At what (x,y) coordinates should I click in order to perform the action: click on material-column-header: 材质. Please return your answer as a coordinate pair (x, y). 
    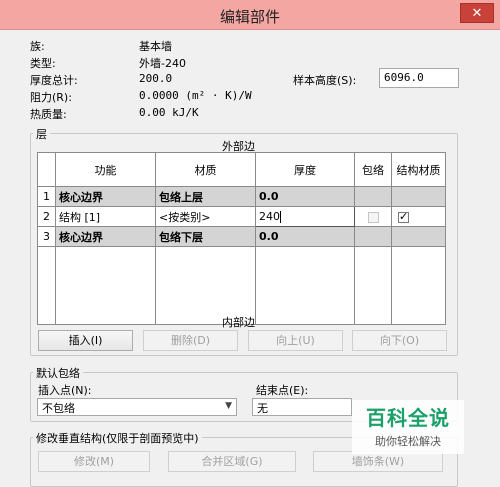
    Looking at the image, I should click on (205, 169).